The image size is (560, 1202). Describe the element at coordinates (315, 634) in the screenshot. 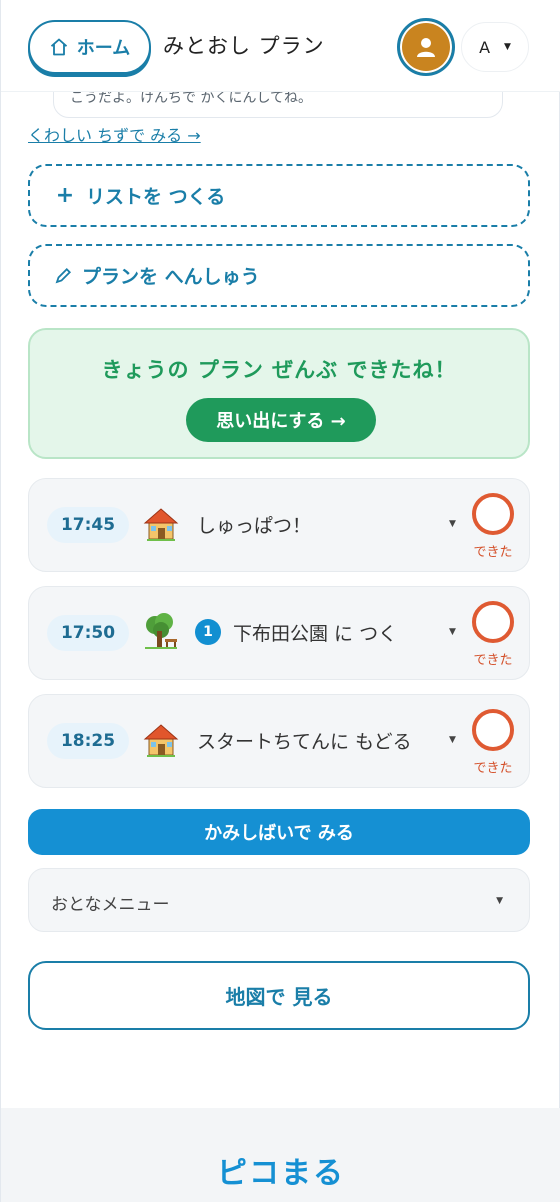

I see `plan-item-label: 下布田公園 に つく` at that location.